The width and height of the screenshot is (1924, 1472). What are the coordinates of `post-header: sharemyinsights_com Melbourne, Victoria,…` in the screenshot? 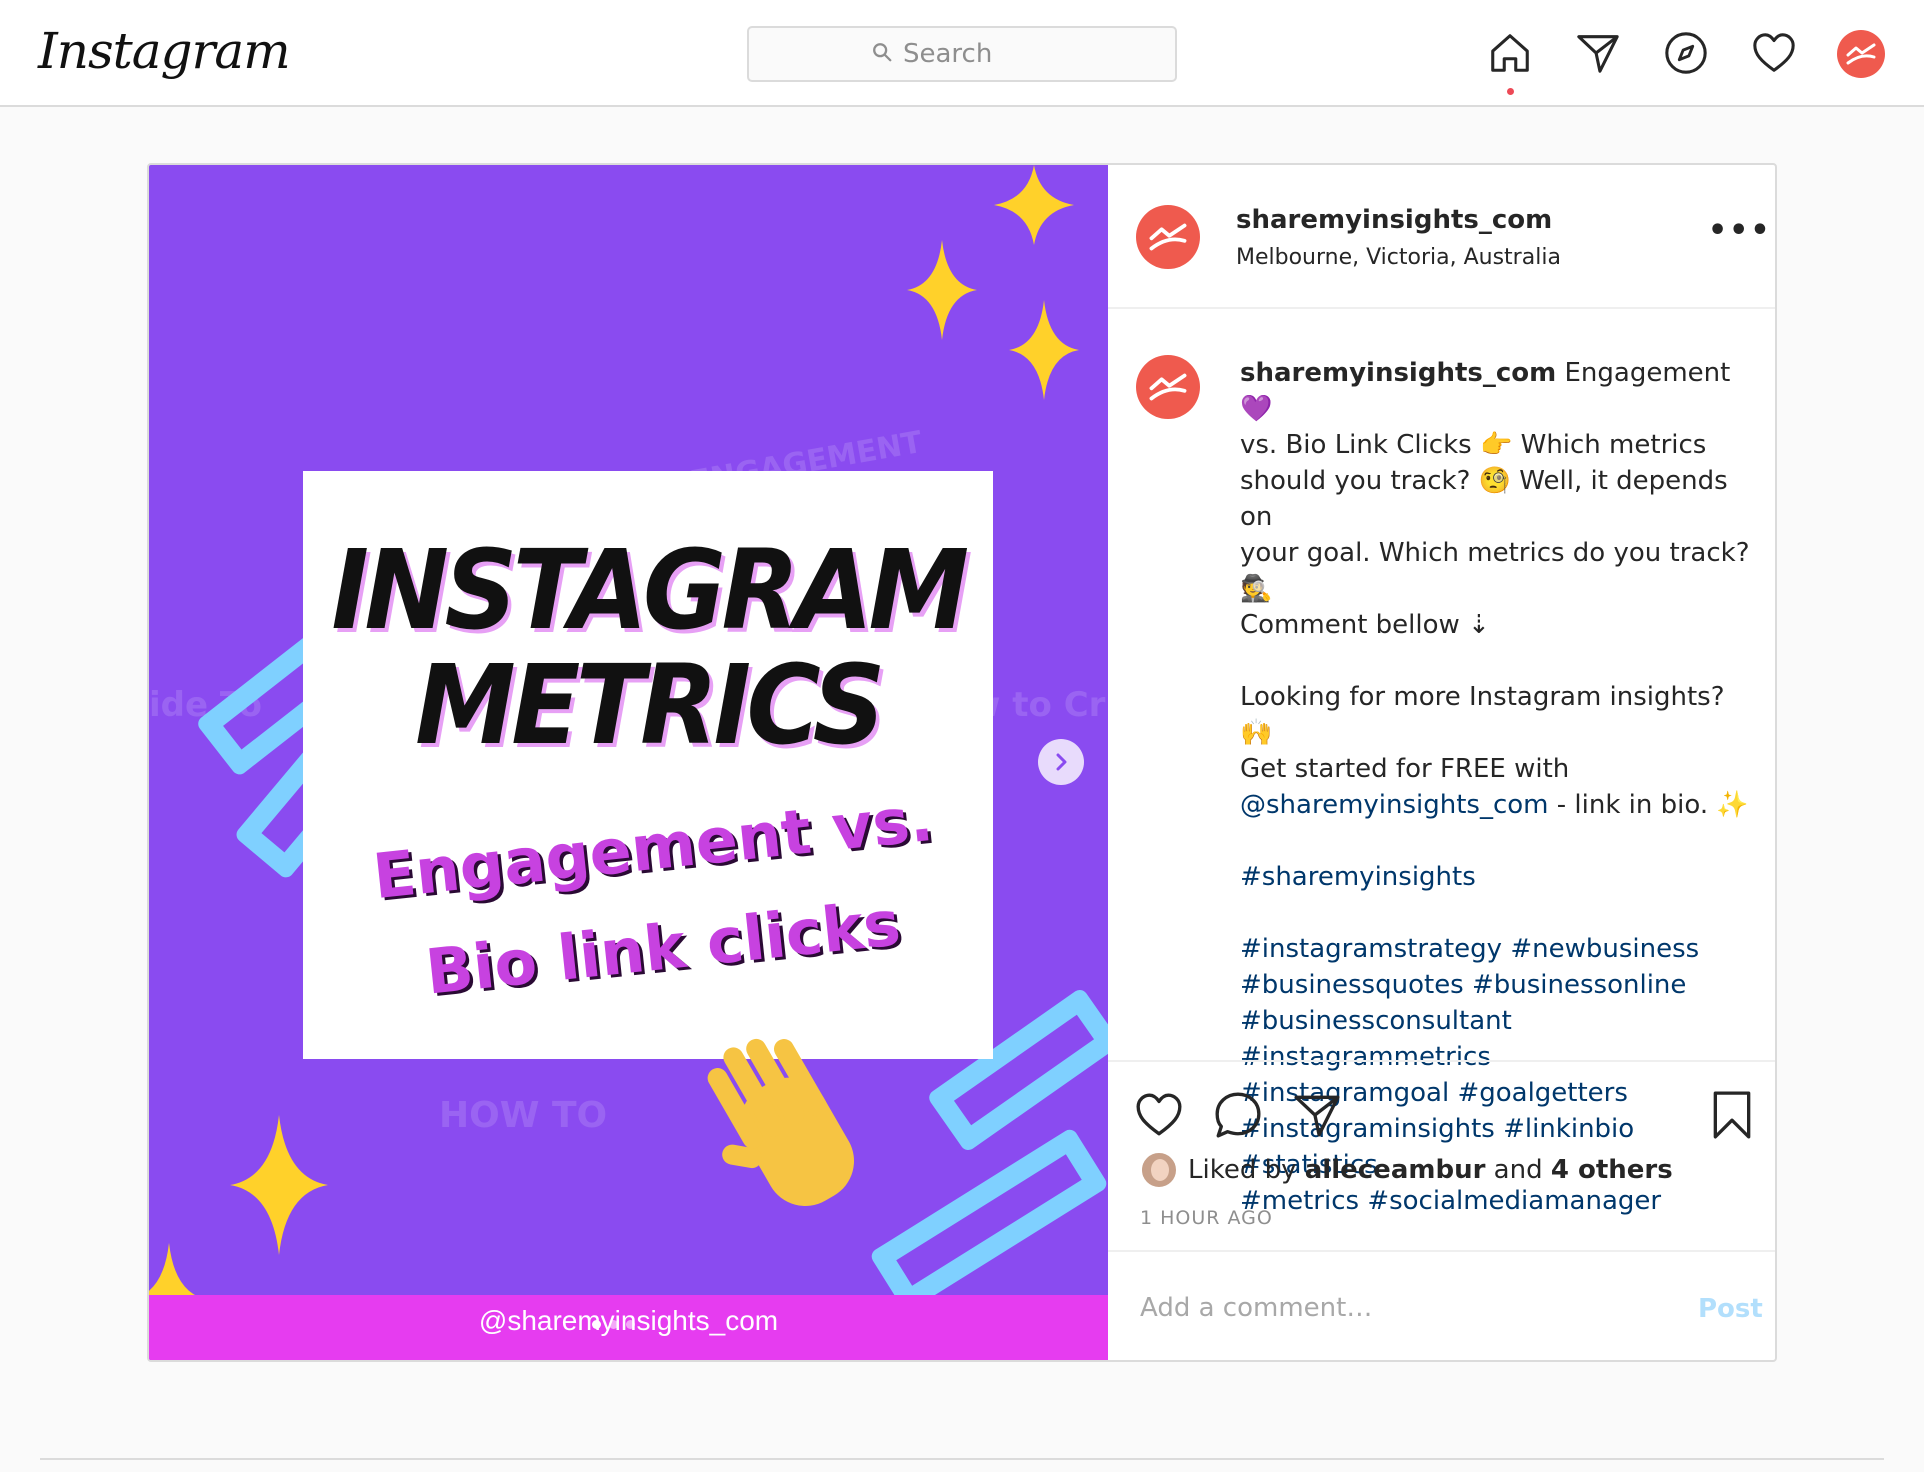 It's located at (1441, 237).